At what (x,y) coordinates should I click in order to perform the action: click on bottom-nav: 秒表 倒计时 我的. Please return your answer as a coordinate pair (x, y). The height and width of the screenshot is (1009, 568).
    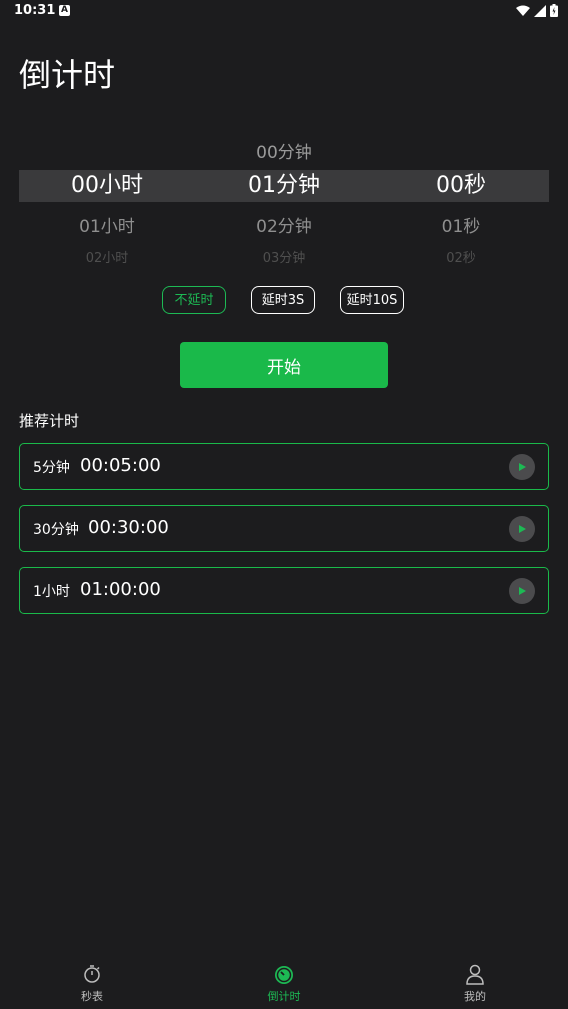
    Looking at the image, I should click on (284, 982).